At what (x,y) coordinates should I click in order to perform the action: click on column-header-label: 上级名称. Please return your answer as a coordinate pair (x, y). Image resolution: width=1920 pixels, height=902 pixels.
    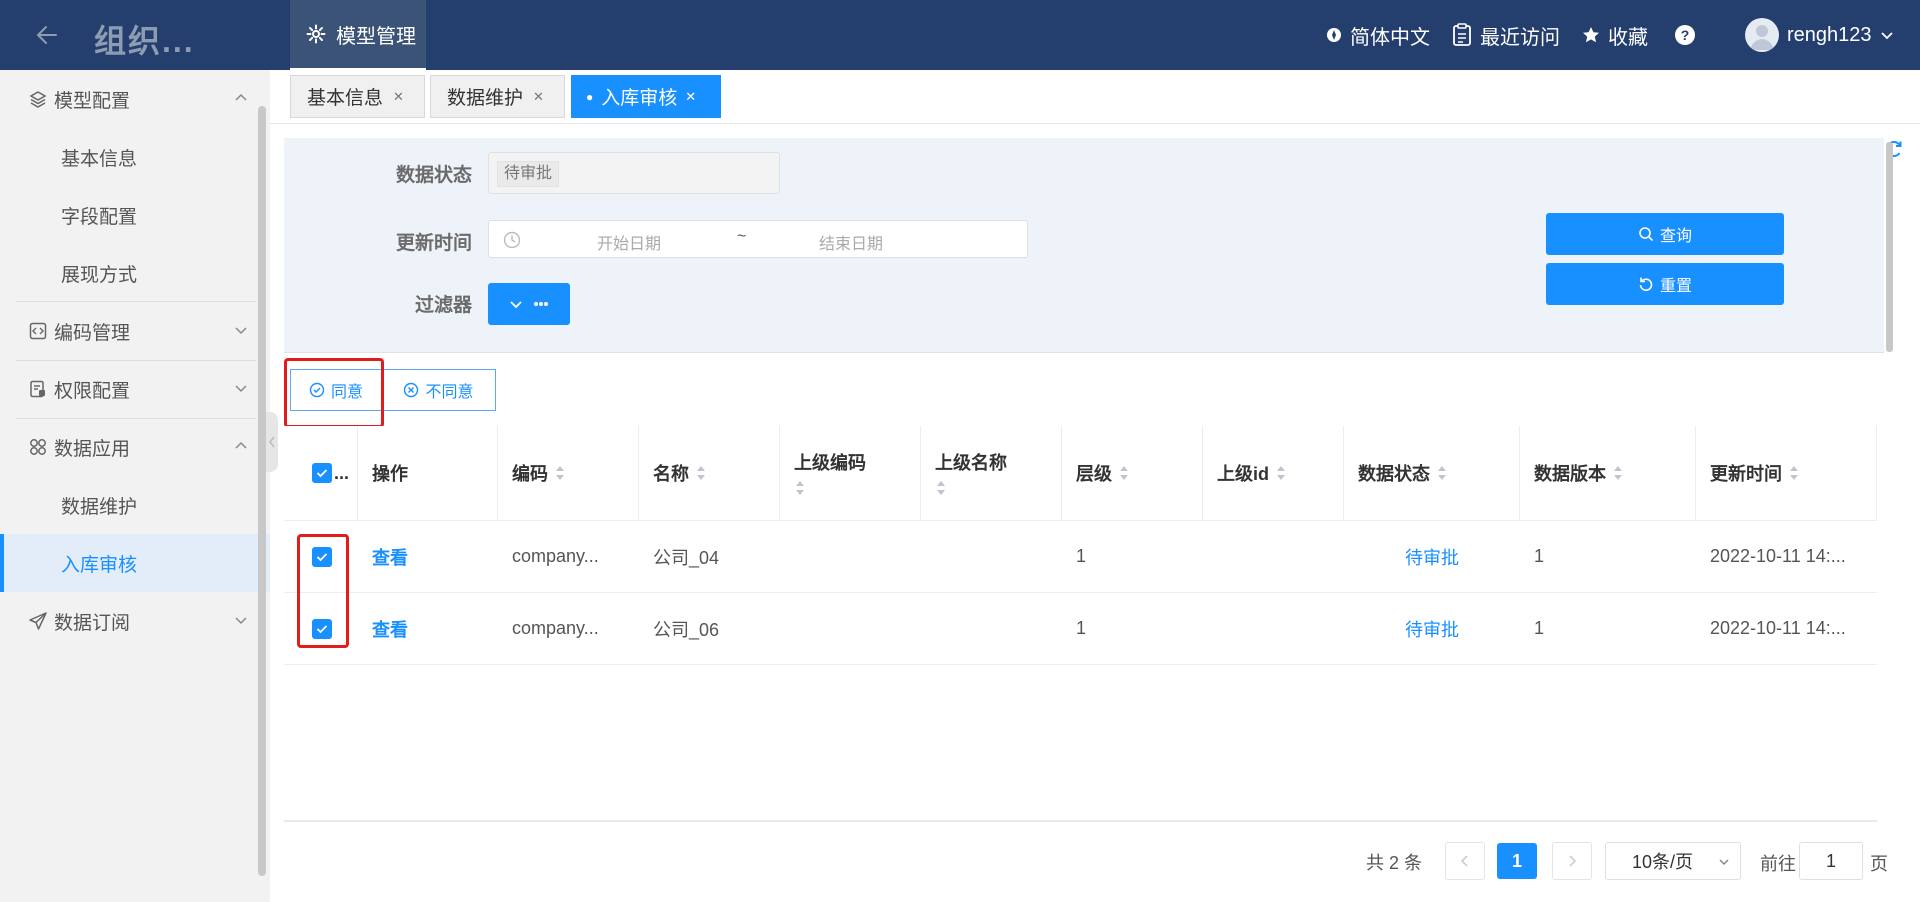
    Looking at the image, I should click on (971, 463).